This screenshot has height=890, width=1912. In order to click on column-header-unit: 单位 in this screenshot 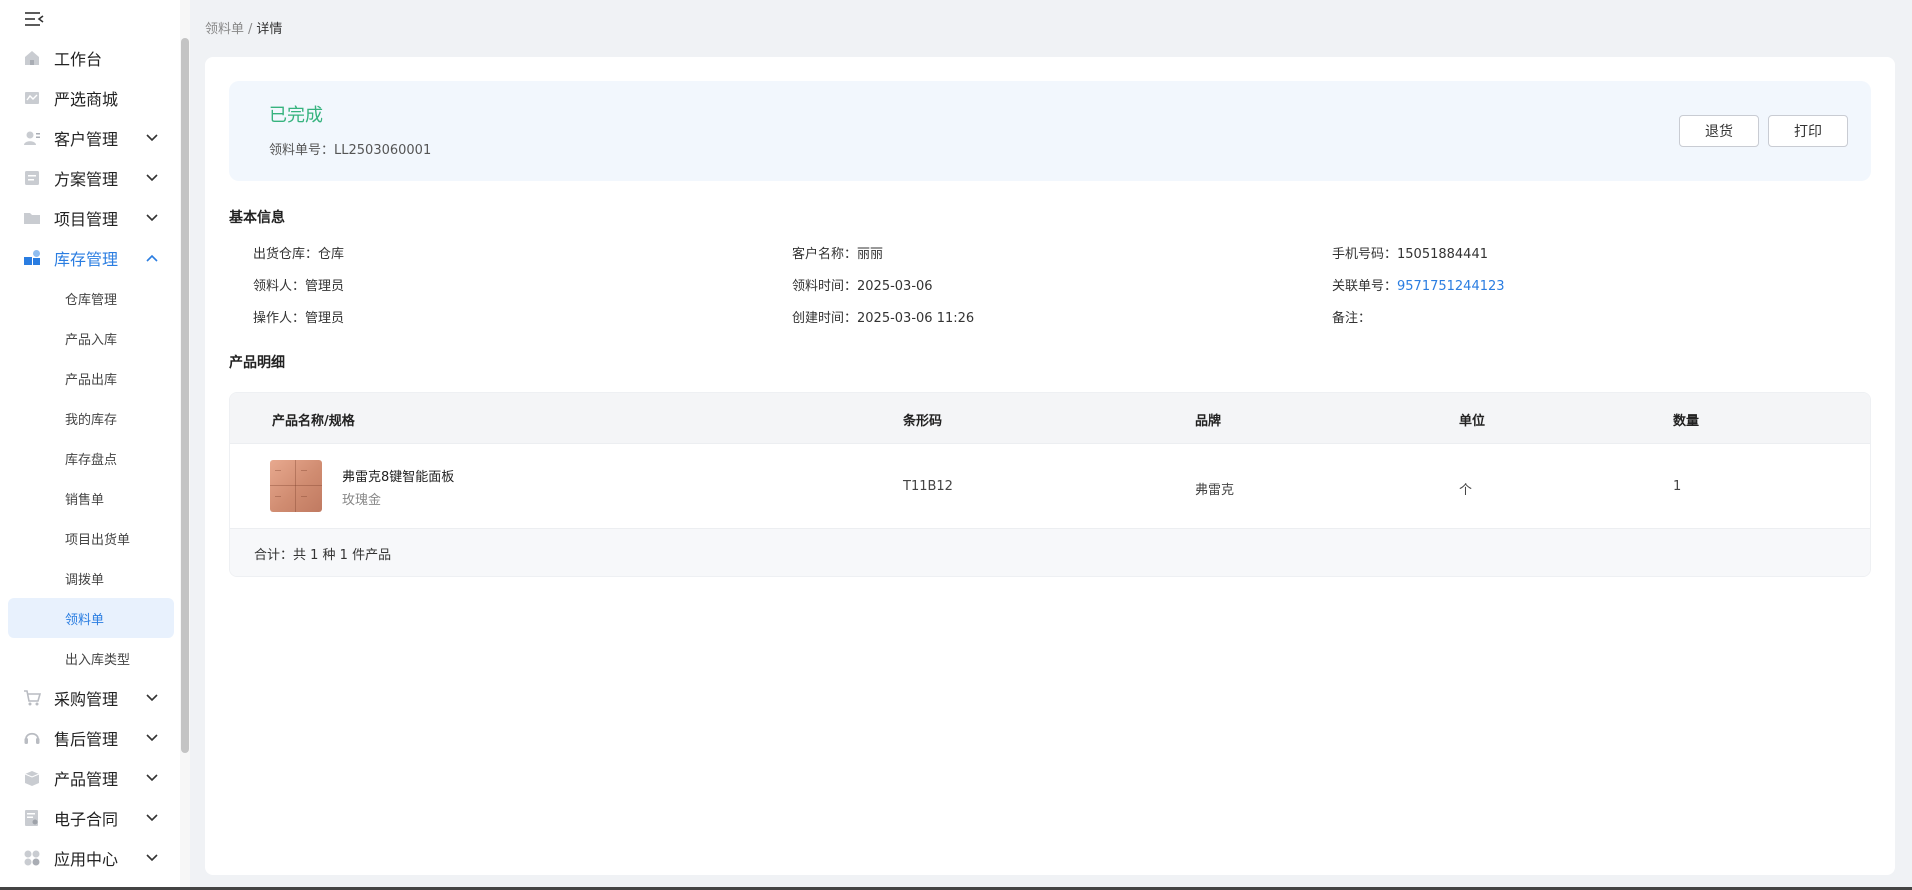, I will do `click(1472, 421)`.